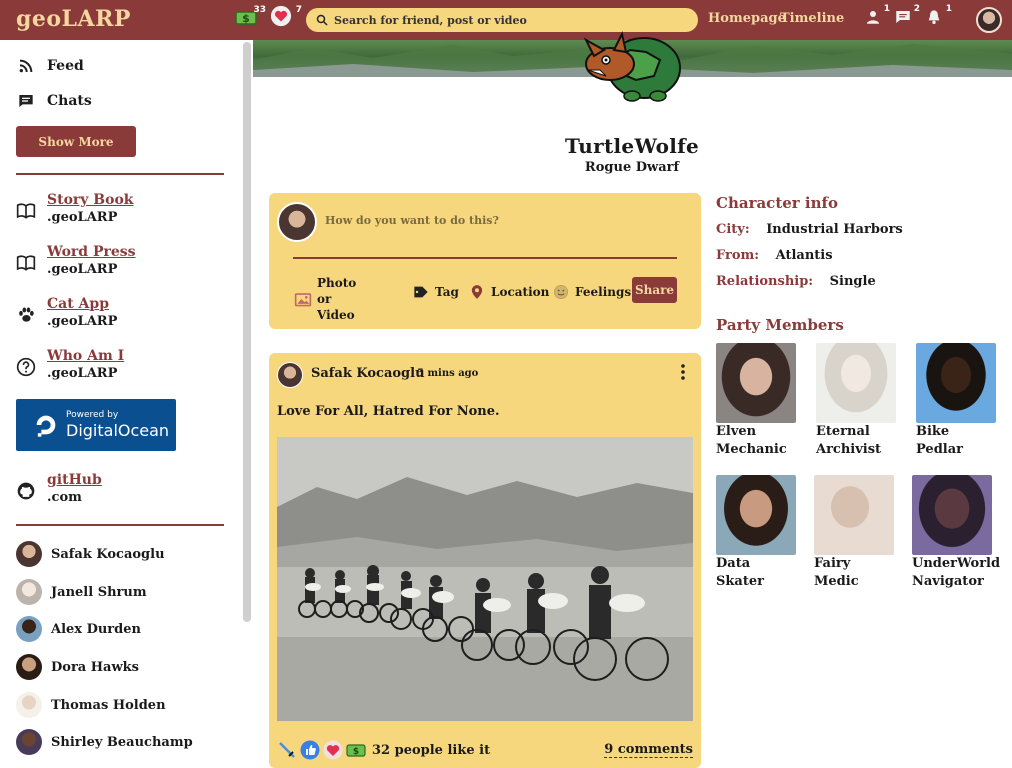 This screenshot has height=768, width=1012. What do you see at coordinates (774, 255) in the screenshot?
I see `info-row-from: From: Atlantis` at bounding box center [774, 255].